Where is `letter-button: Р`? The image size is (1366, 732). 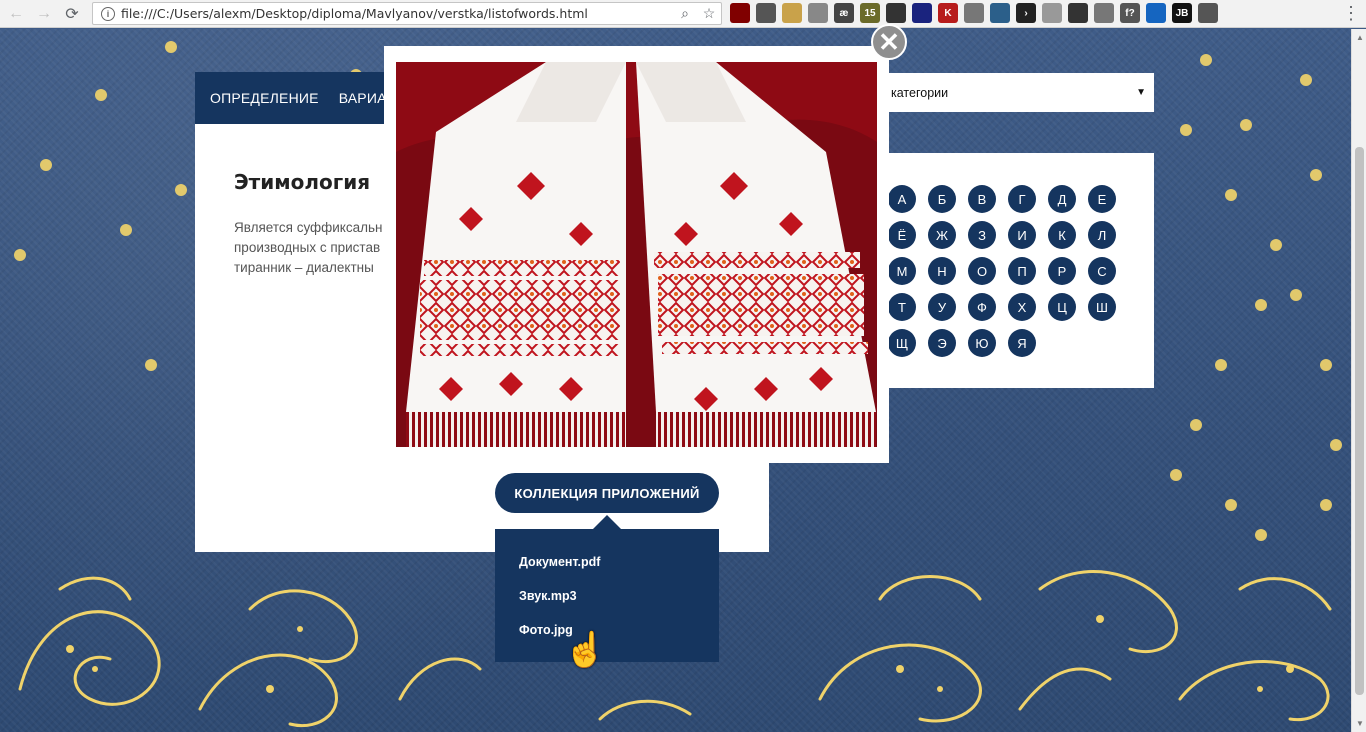
letter-button: Р is located at coordinates (1062, 271).